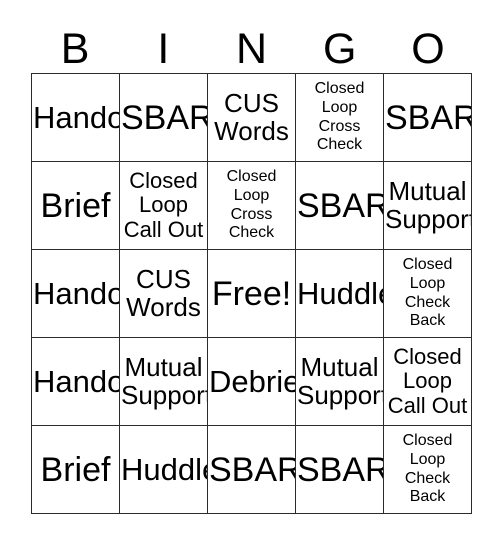  What do you see at coordinates (339, 49) in the screenshot?
I see `header-letter-g: G` at bounding box center [339, 49].